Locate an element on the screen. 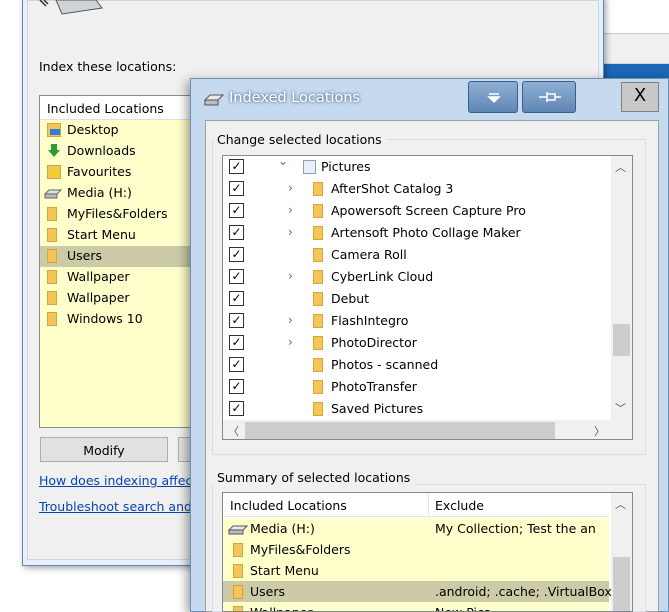 The image size is (669, 612). tree-vertical-scrollbar: ︿ ﹀ is located at coordinates (621, 288).